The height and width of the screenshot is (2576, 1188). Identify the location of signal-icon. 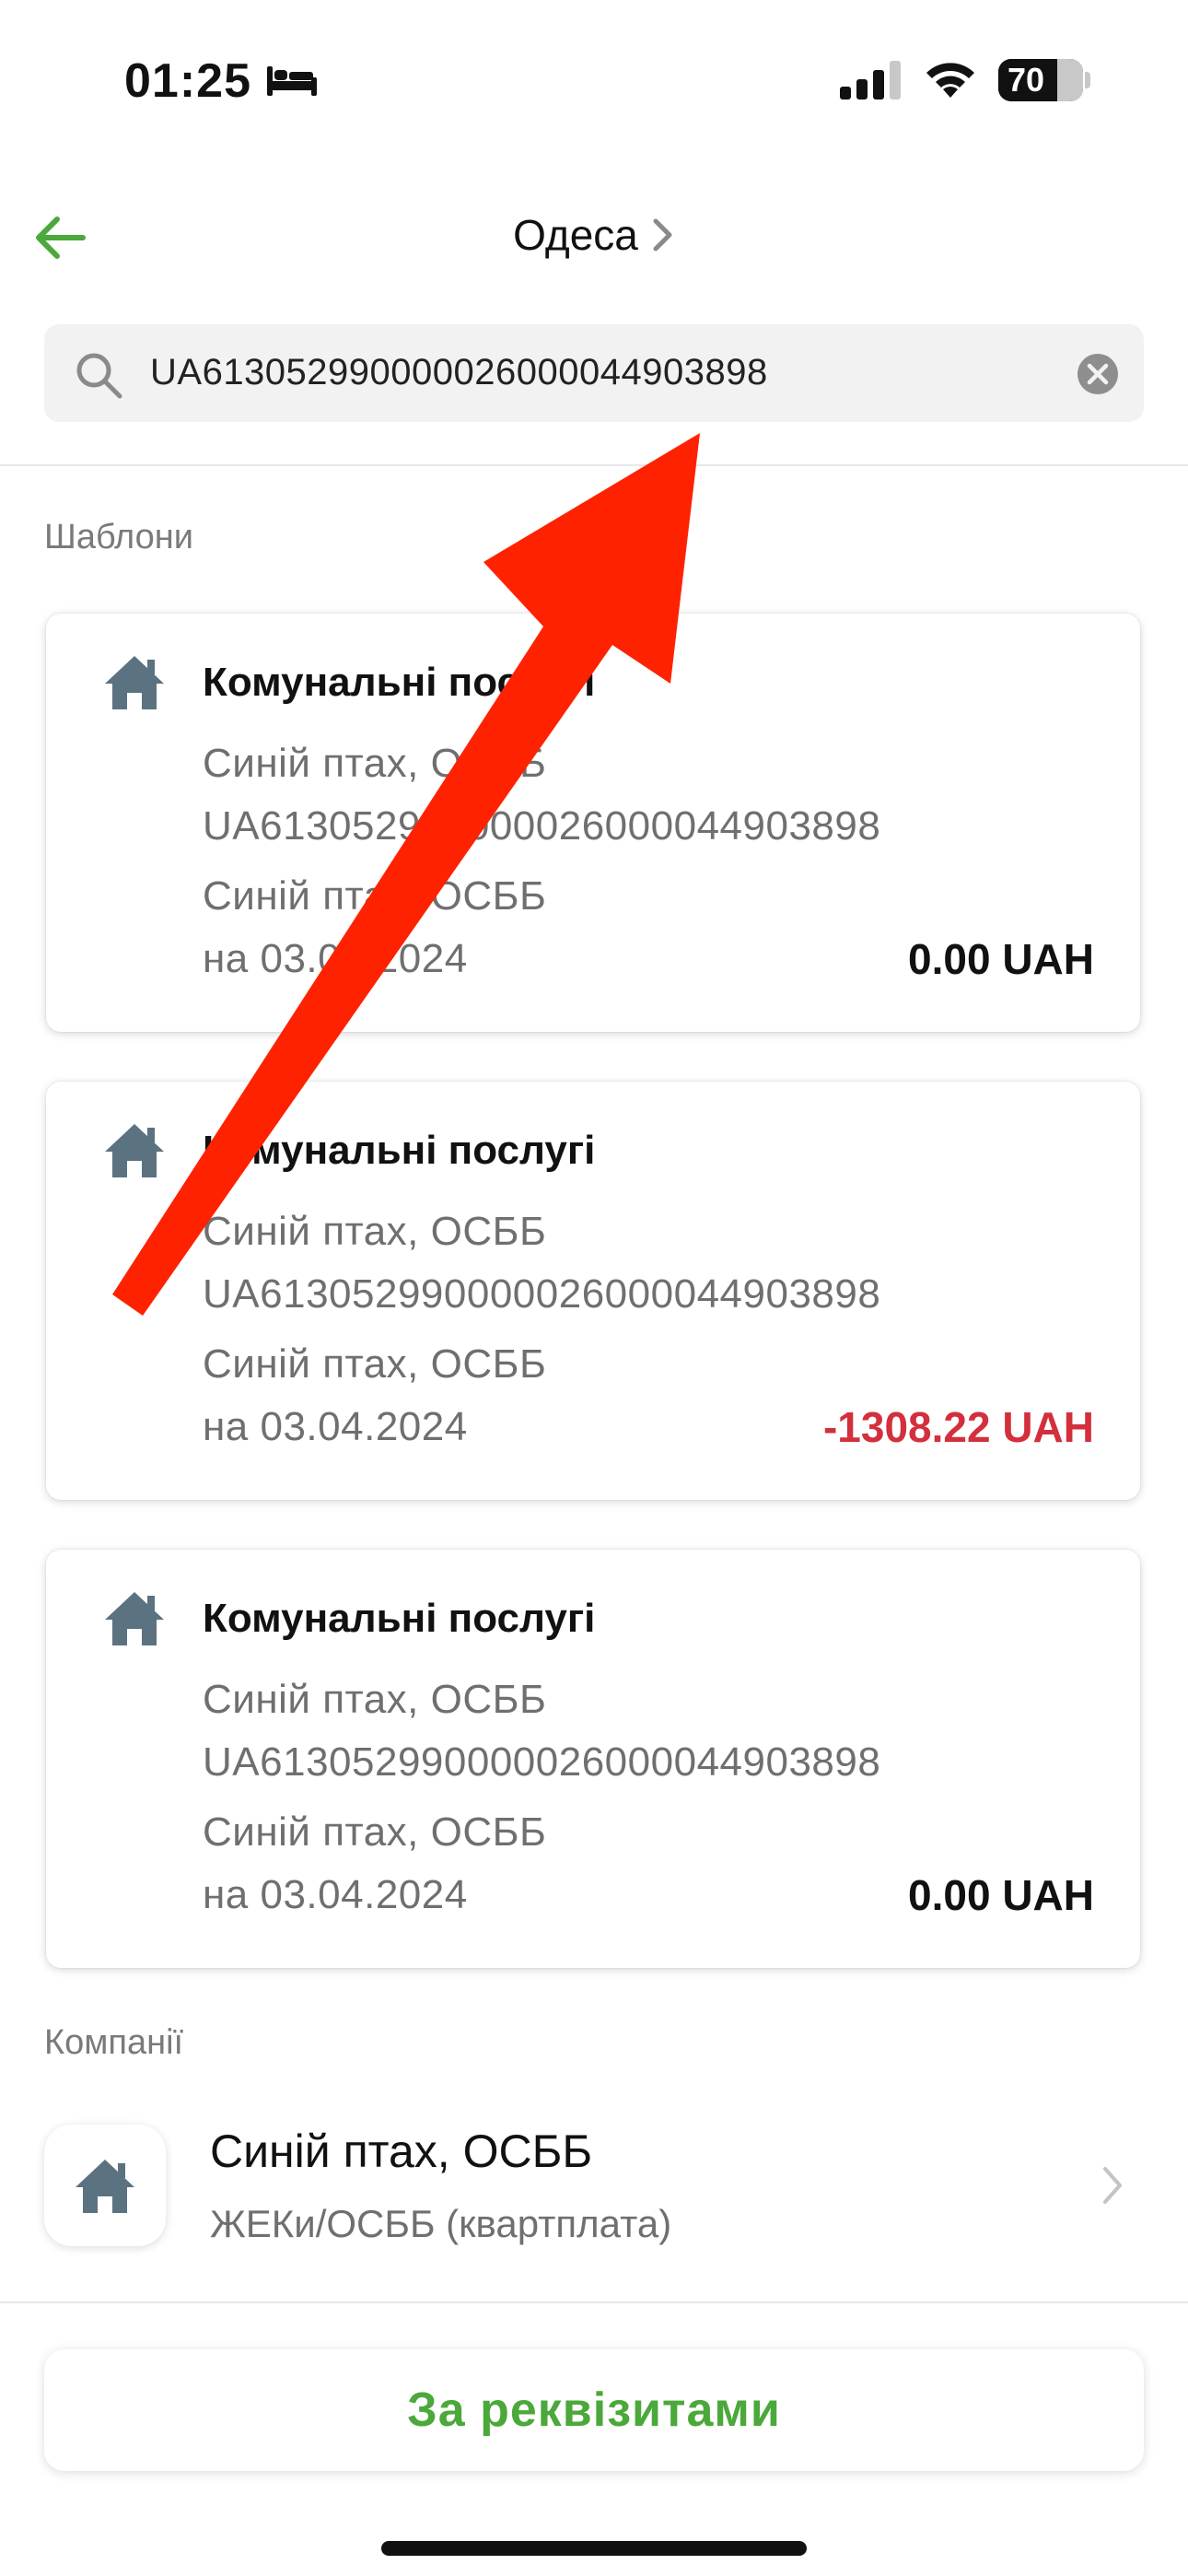
(870, 80).